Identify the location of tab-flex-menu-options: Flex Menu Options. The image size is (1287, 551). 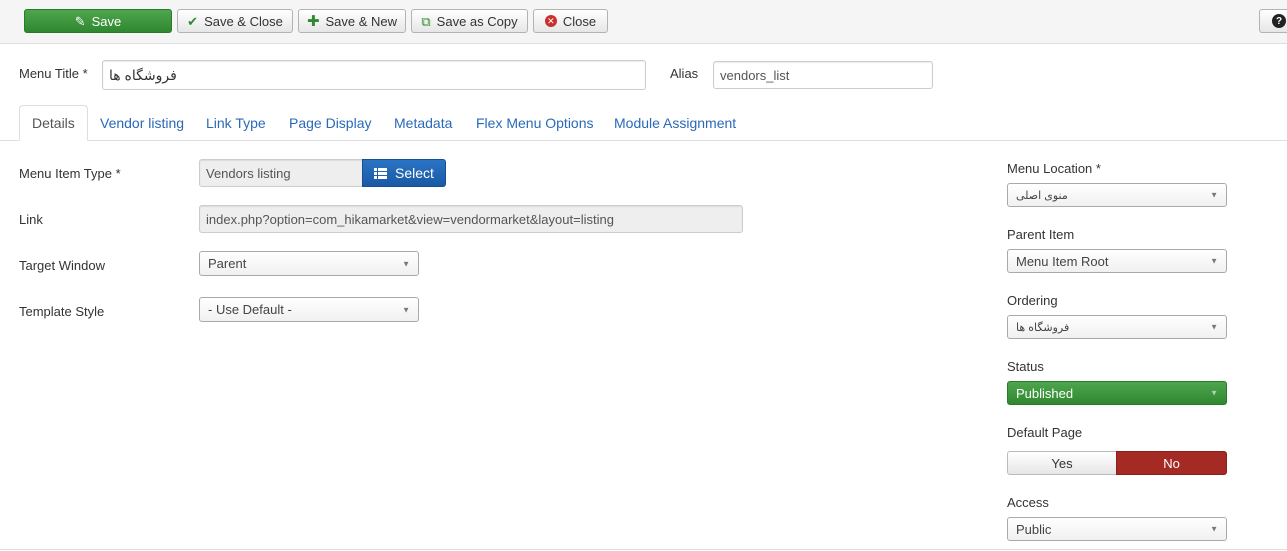
(535, 123).